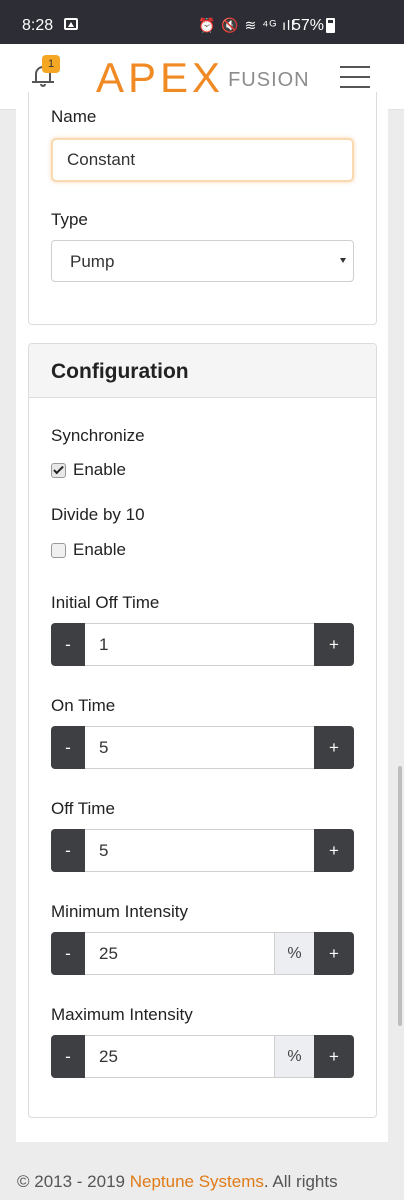 This screenshot has height=1200, width=404. I want to click on status-time: 8:28, so click(38, 25).